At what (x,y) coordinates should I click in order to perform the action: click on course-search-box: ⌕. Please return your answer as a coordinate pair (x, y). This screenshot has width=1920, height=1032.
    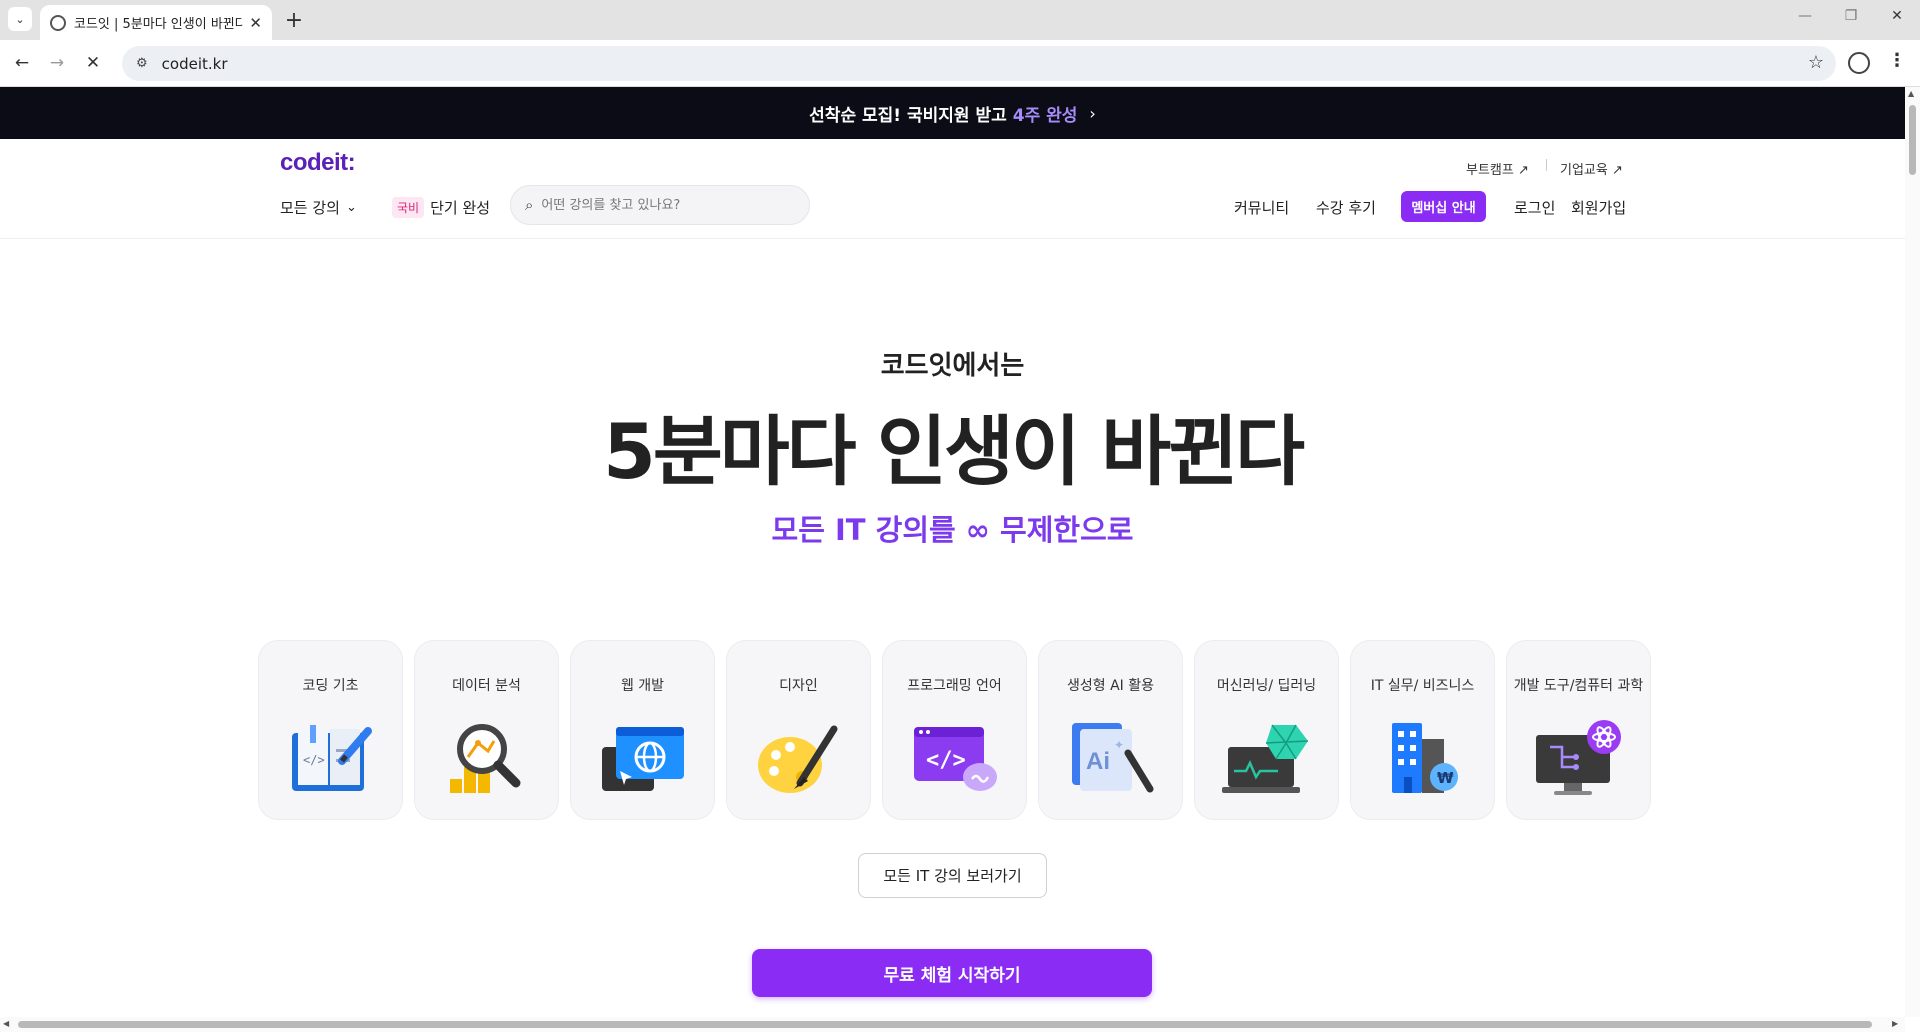
    Looking at the image, I should click on (660, 205).